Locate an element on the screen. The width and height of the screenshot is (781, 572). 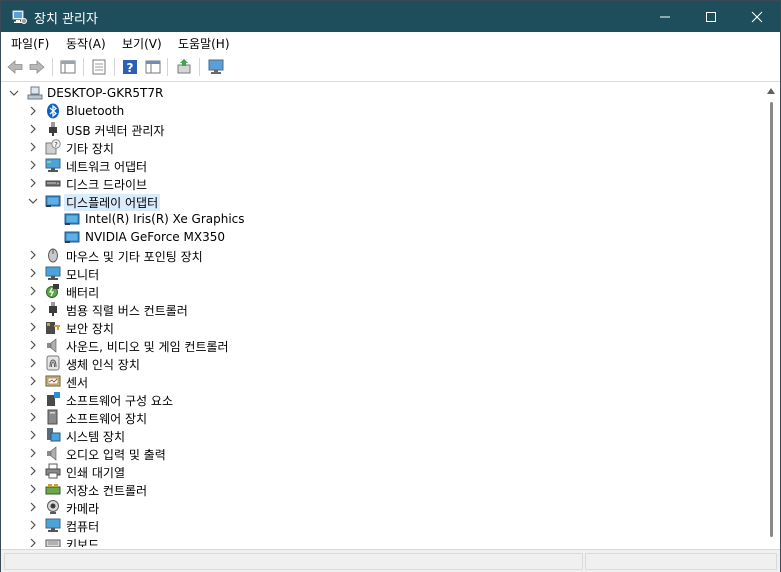
tree-item: 컴퓨터 is located at coordinates (373, 525).